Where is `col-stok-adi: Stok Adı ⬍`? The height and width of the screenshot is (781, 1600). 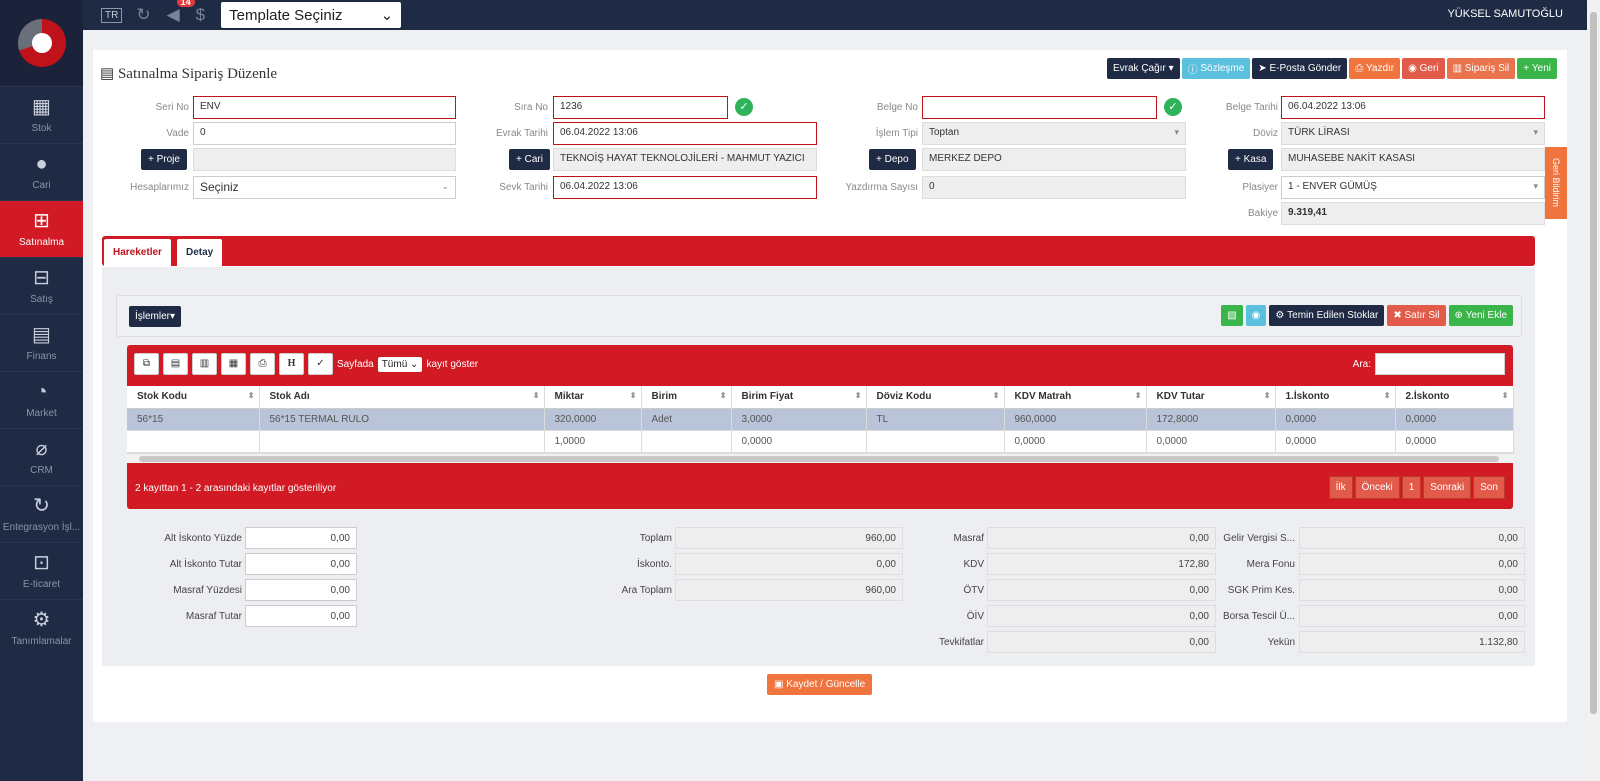 col-stok-adi: Stok Adı ⬍ is located at coordinates (402, 397).